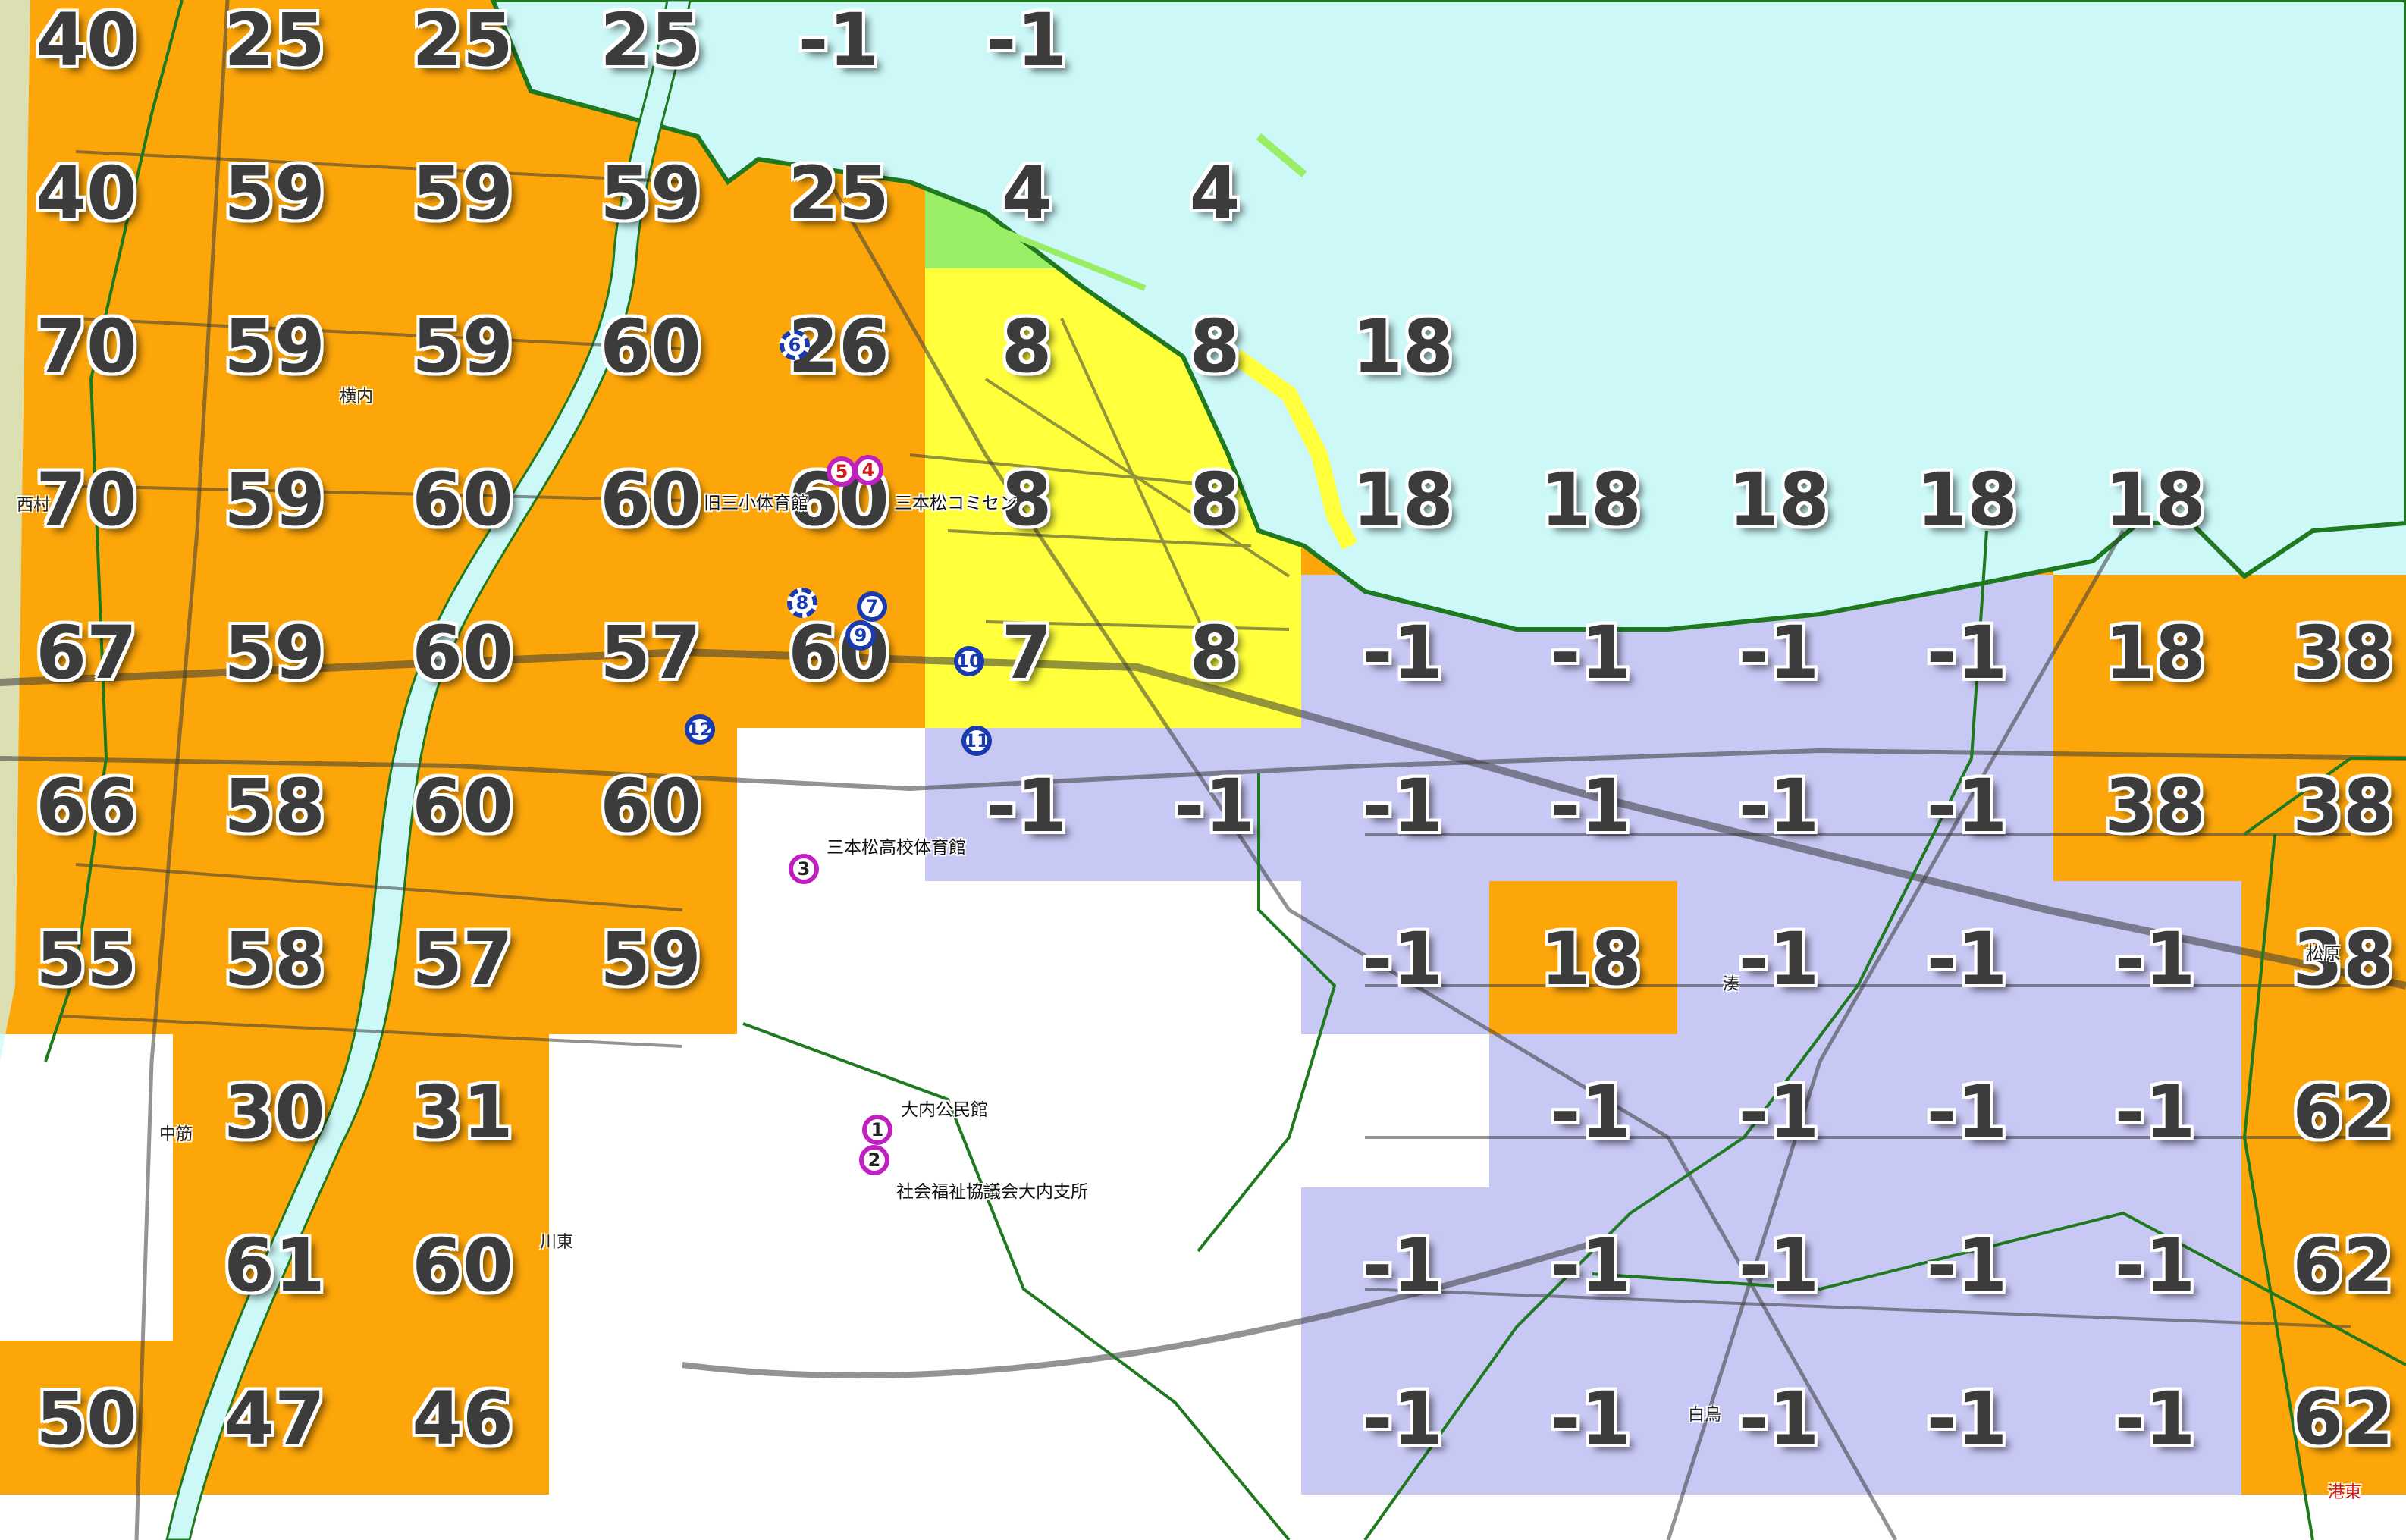  Describe the element at coordinates (2147, 805) in the screenshot. I see `grid-cell-r5-c11` at that location.